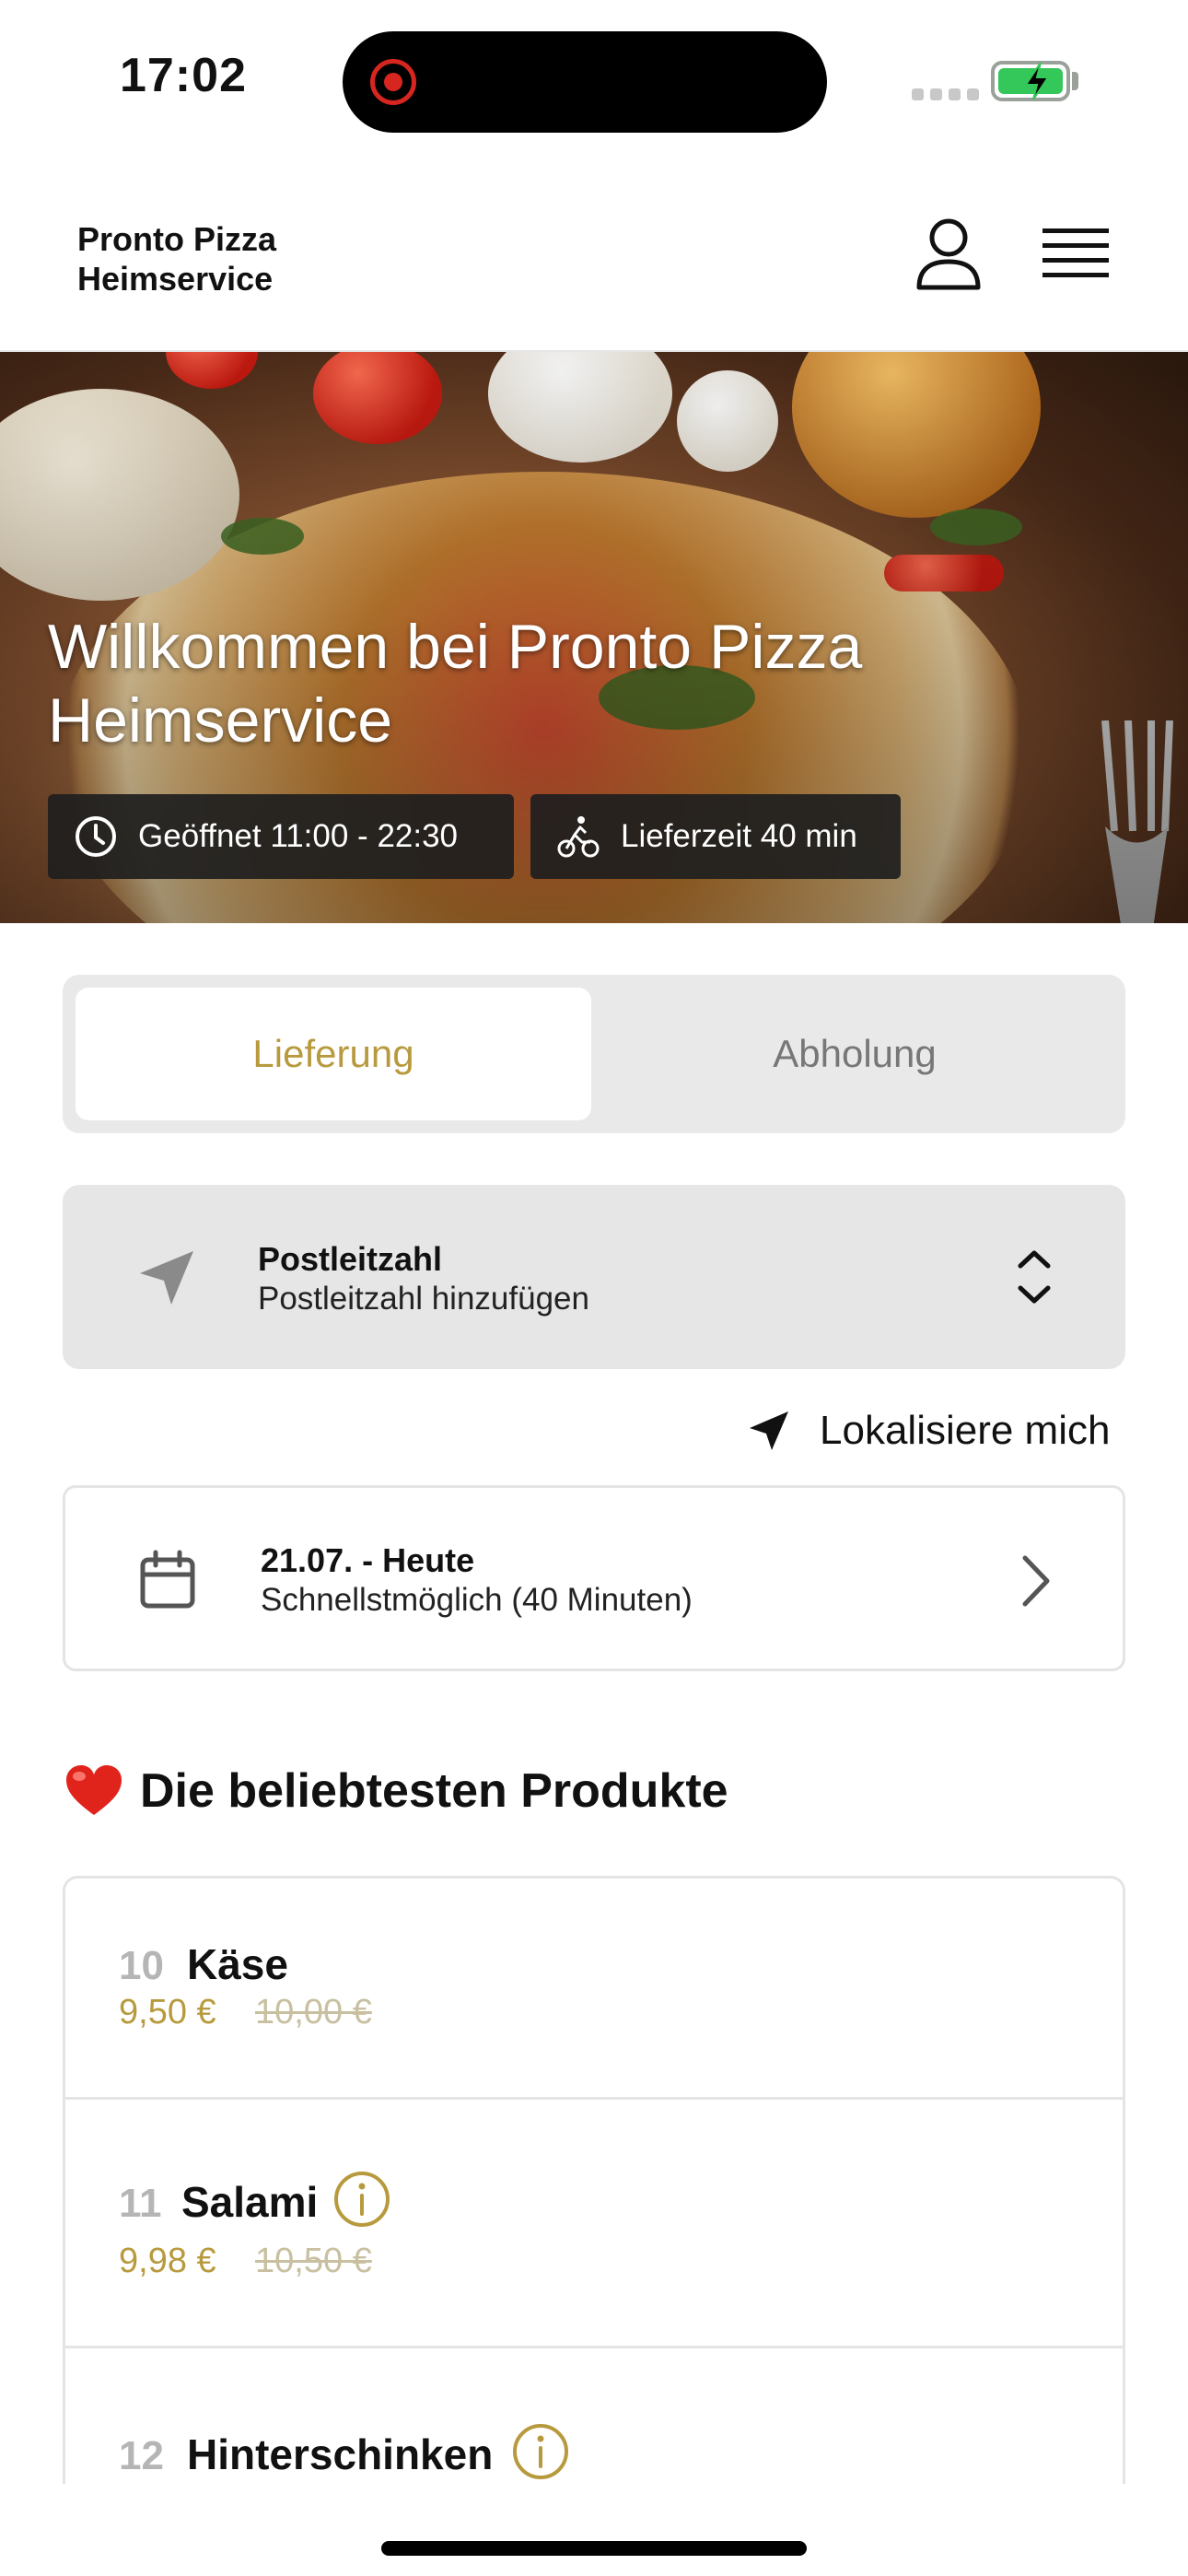 This screenshot has width=1188, height=2576. What do you see at coordinates (594, 2548) in the screenshot?
I see `home-indicator` at bounding box center [594, 2548].